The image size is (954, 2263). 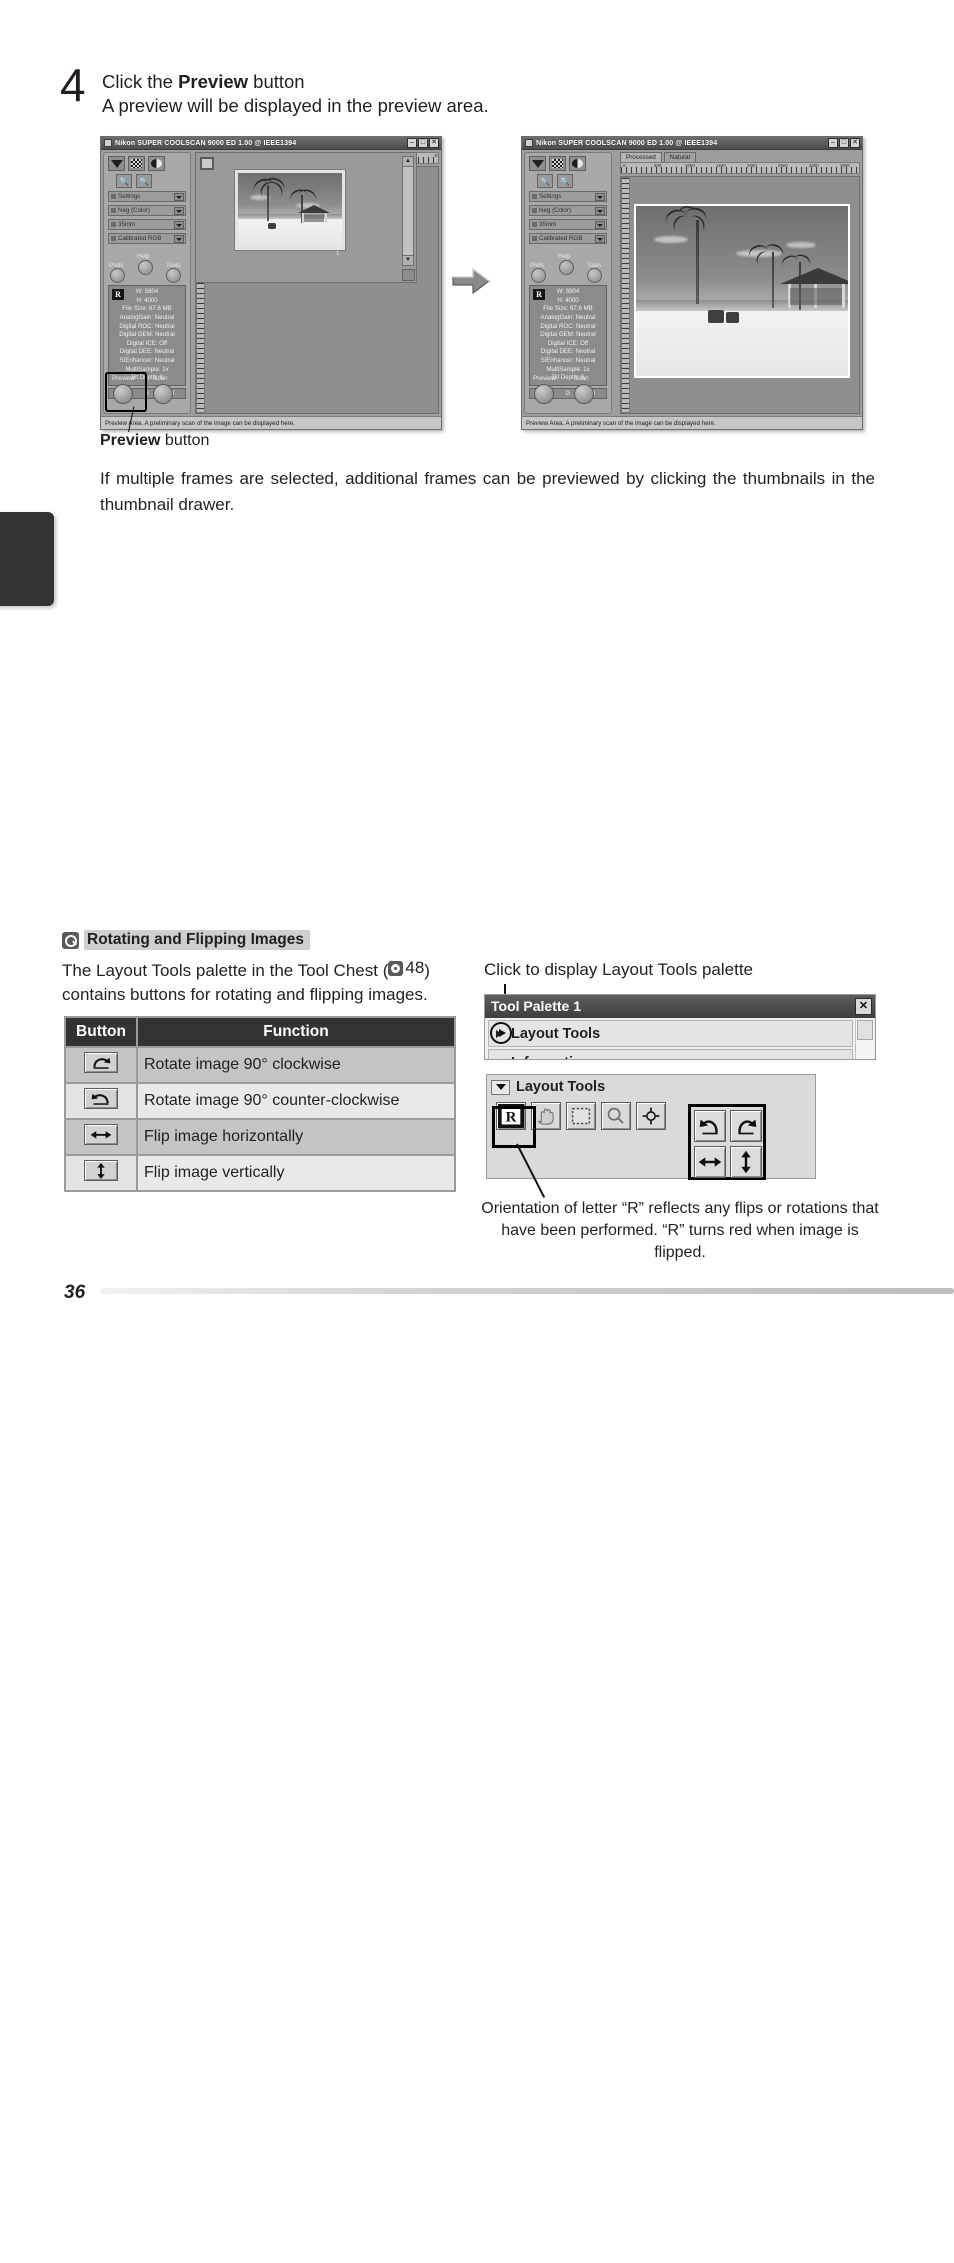 I want to click on page-ref-icon, so click(x=396, y=968).